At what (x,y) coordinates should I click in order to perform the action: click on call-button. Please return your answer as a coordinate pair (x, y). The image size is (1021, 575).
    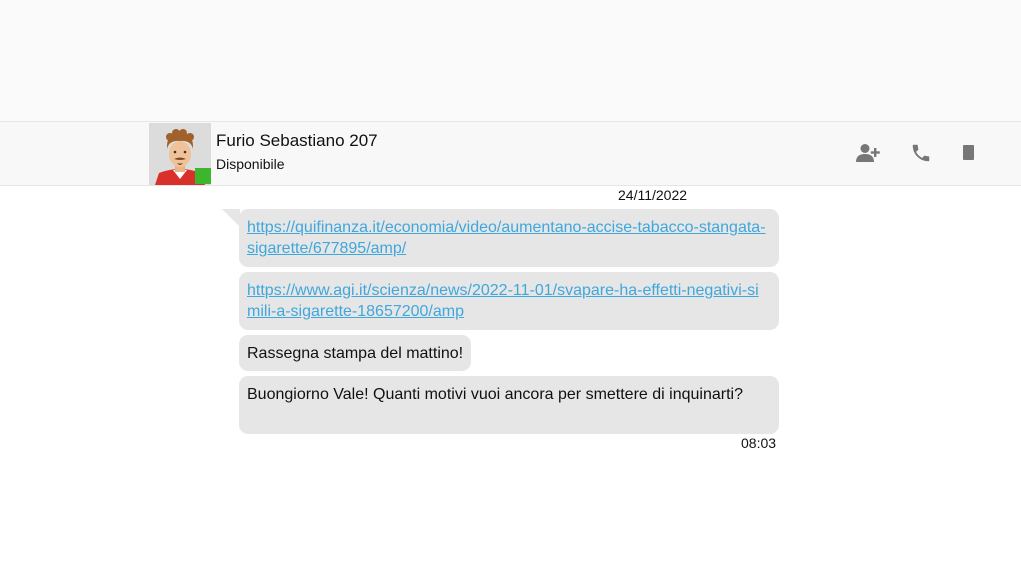
    Looking at the image, I should click on (921, 153).